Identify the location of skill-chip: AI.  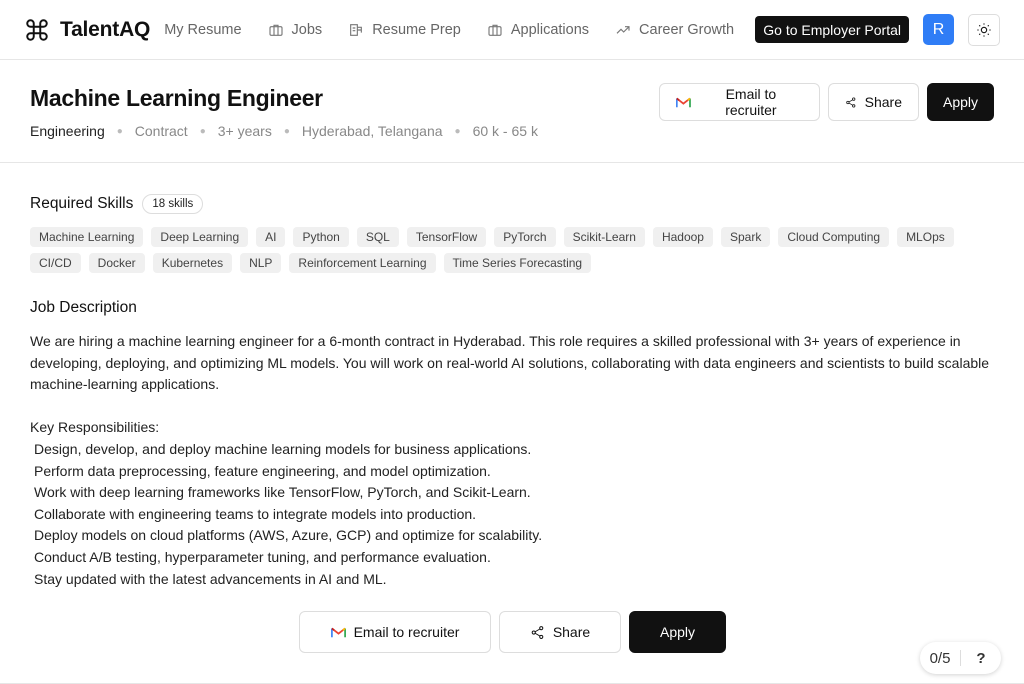
(271, 237).